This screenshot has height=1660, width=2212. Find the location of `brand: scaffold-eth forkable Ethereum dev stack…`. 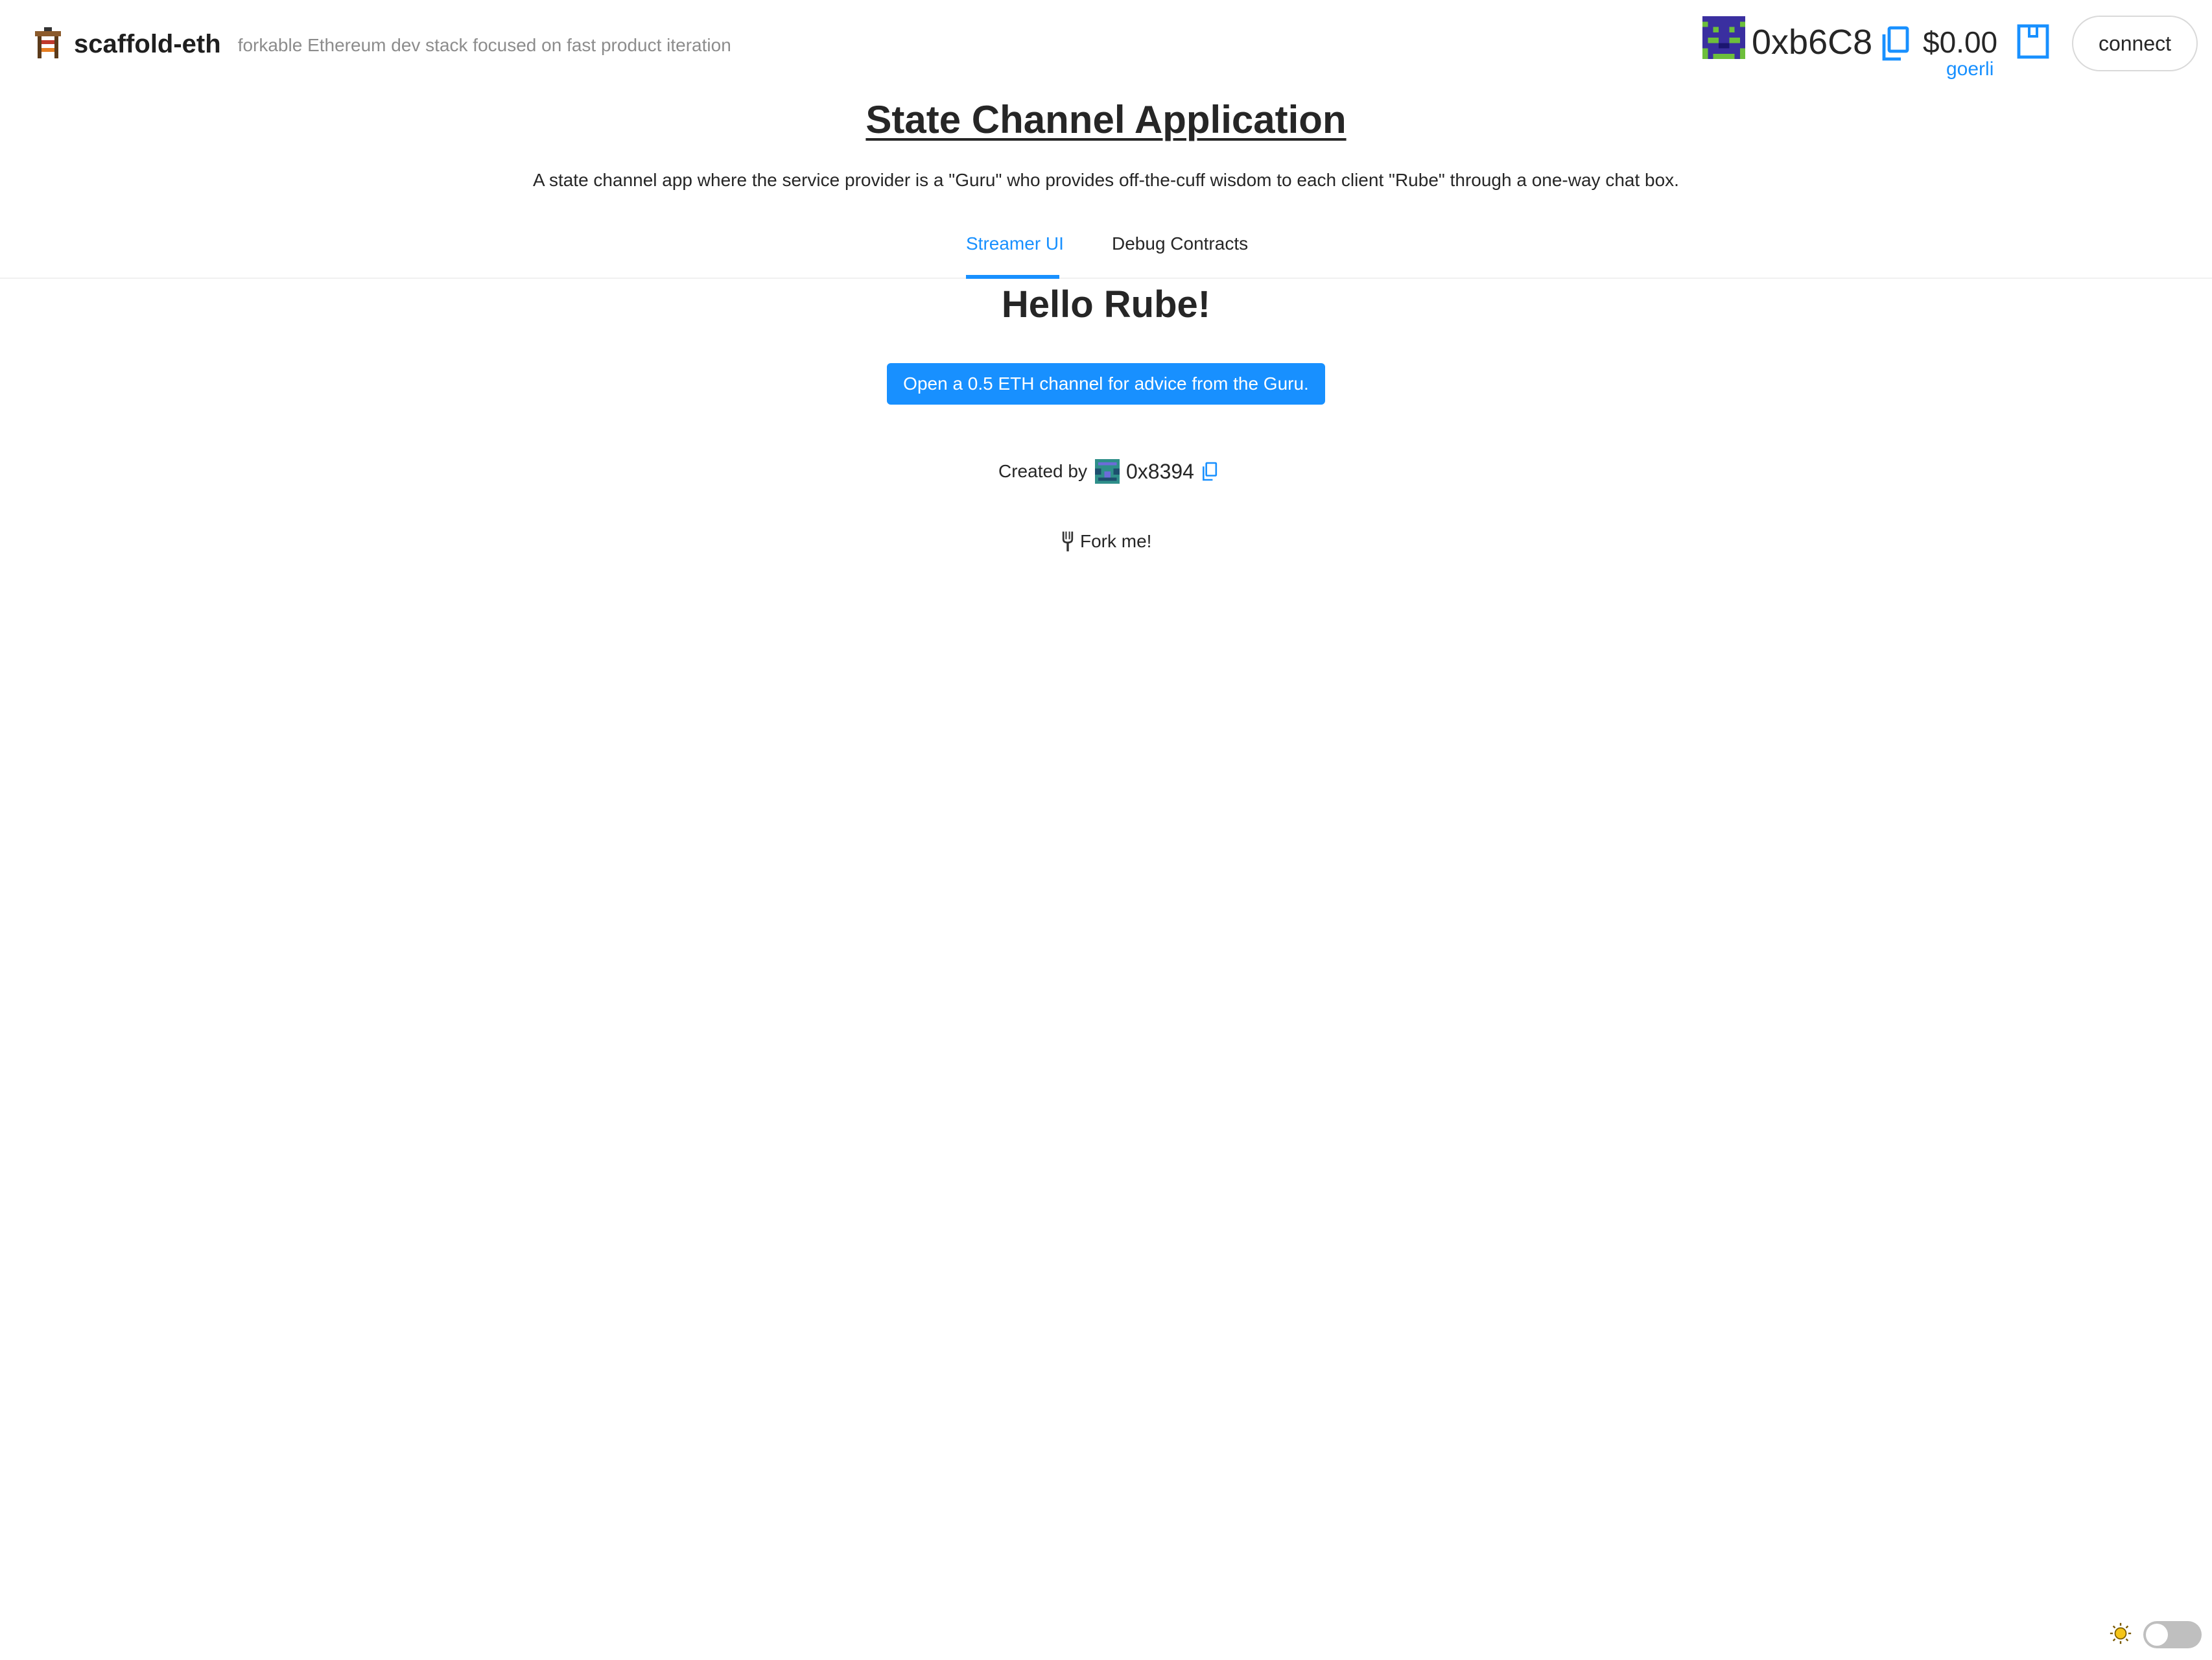

brand: scaffold-eth forkable Ethereum dev stack… is located at coordinates (381, 44).